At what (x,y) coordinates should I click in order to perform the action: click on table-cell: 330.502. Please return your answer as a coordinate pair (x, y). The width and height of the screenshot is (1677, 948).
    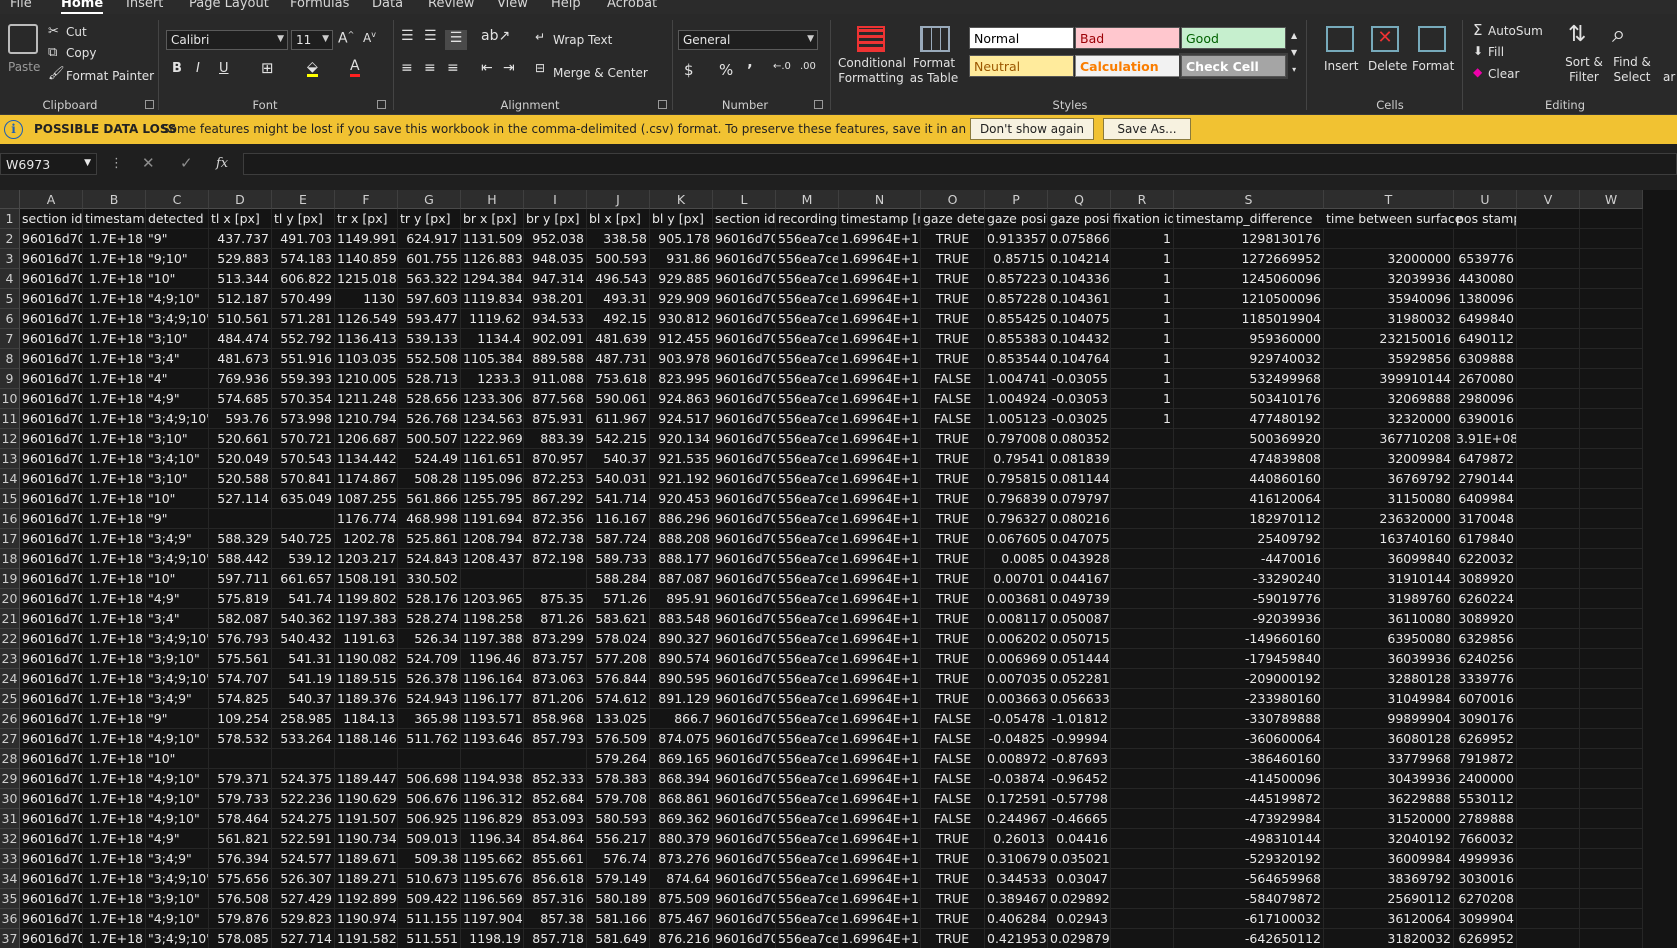
    Looking at the image, I should click on (429, 579).